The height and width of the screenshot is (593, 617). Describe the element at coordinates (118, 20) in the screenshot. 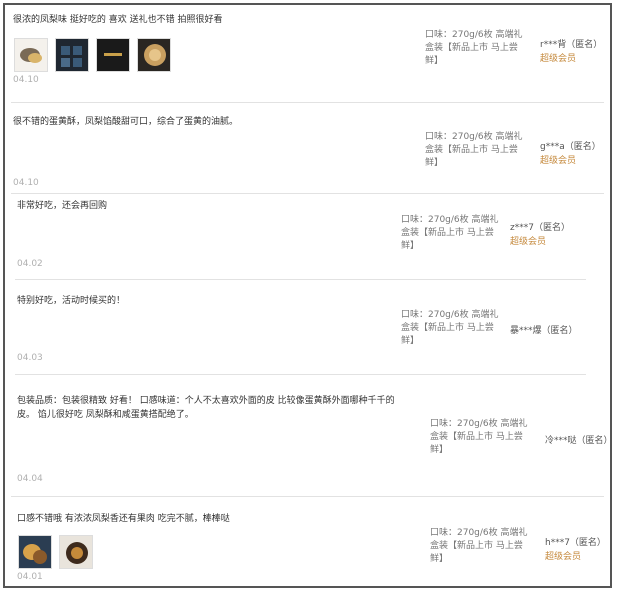

I see `review-content: 很浓的凤梨味 挺好吃的 喜欢 送礼也不错 拍照很好看` at that location.